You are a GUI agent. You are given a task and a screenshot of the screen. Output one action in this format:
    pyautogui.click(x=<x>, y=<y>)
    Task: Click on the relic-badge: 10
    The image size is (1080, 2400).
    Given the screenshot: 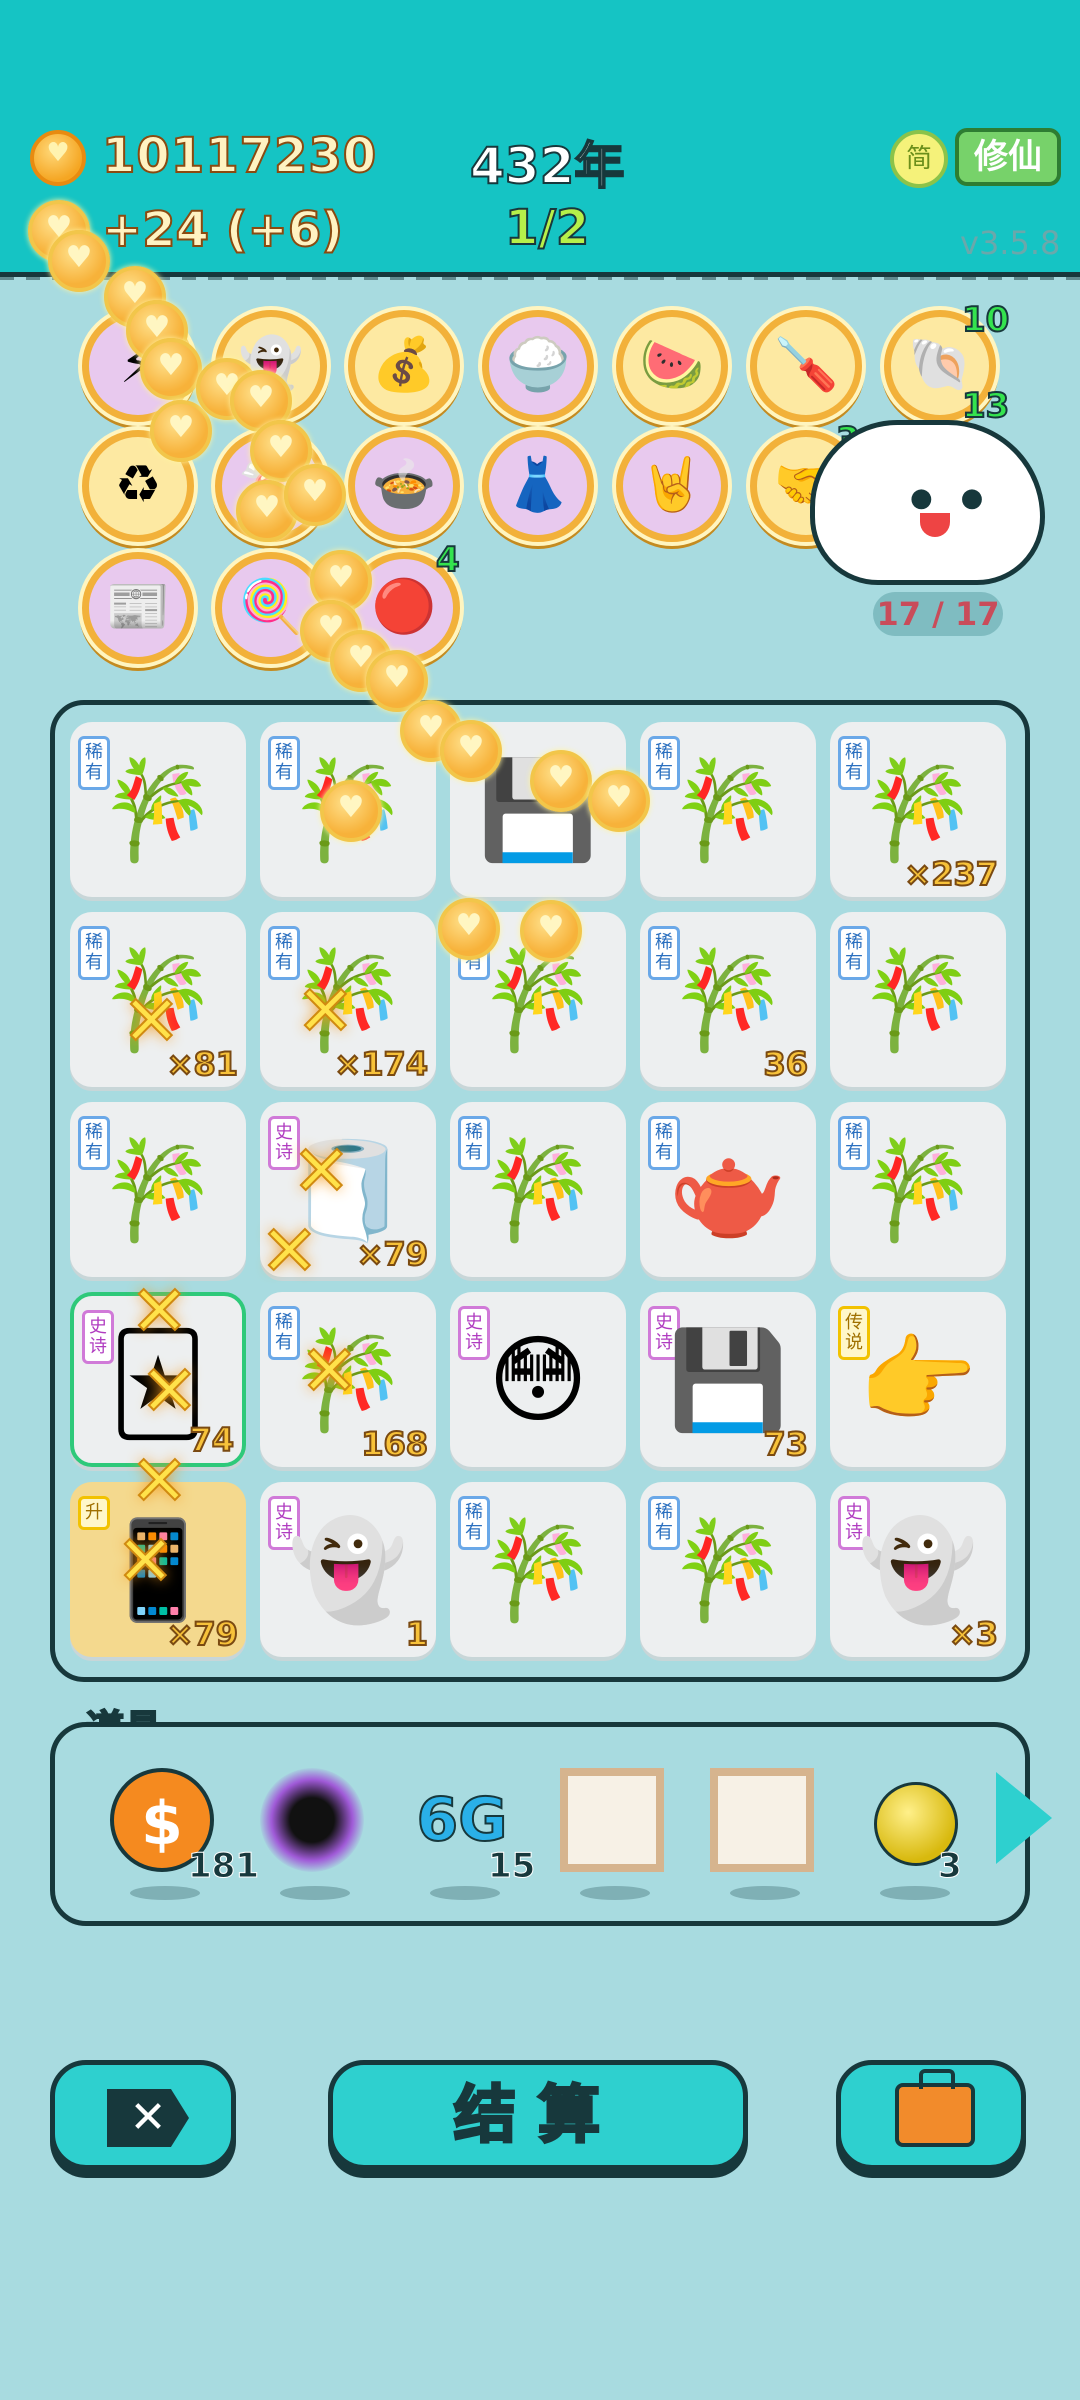 What is the action you would take?
    pyautogui.click(x=985, y=320)
    